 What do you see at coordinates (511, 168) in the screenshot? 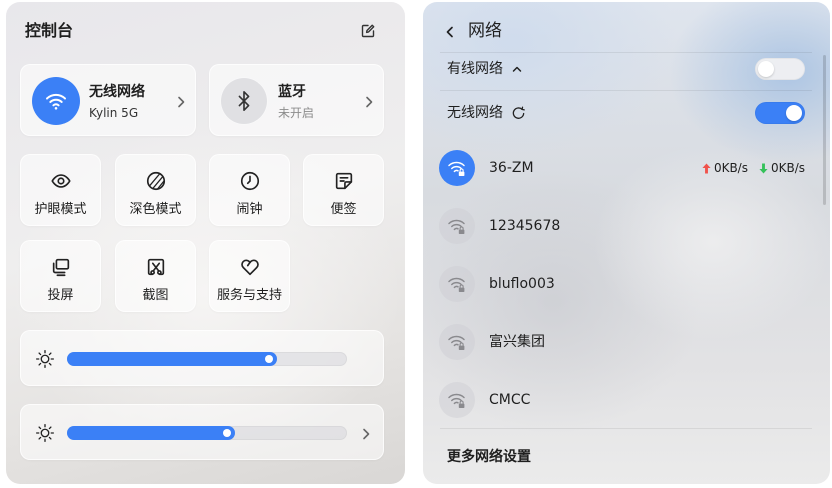
I see `network-ssid: 36-ZM` at bounding box center [511, 168].